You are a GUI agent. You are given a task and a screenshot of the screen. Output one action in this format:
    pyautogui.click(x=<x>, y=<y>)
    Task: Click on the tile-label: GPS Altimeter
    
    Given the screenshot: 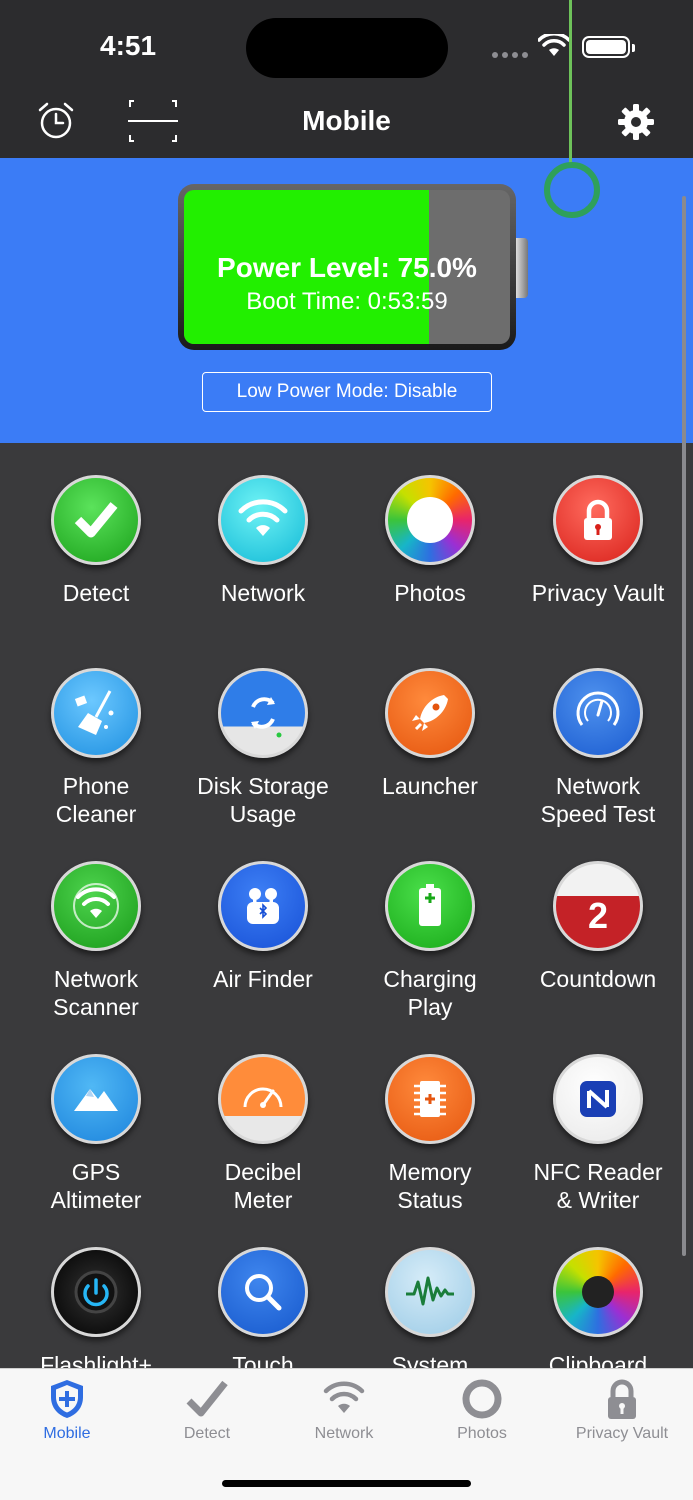 What is the action you would take?
    pyautogui.click(x=96, y=1186)
    